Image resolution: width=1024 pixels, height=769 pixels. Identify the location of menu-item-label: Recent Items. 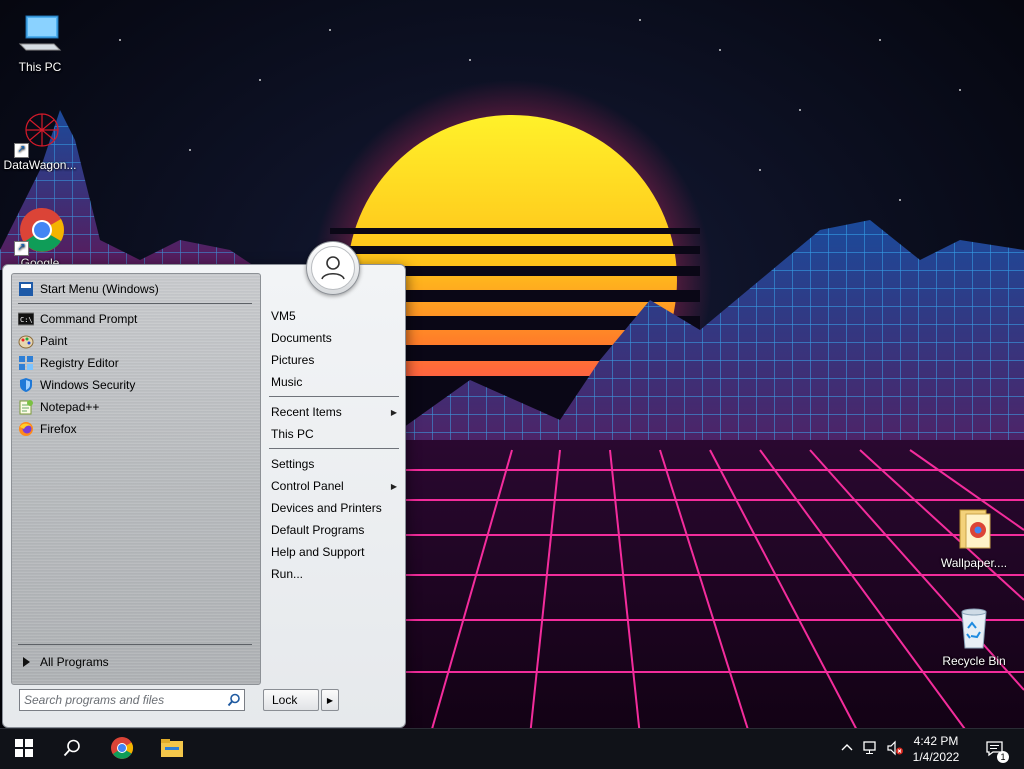
(306, 412).